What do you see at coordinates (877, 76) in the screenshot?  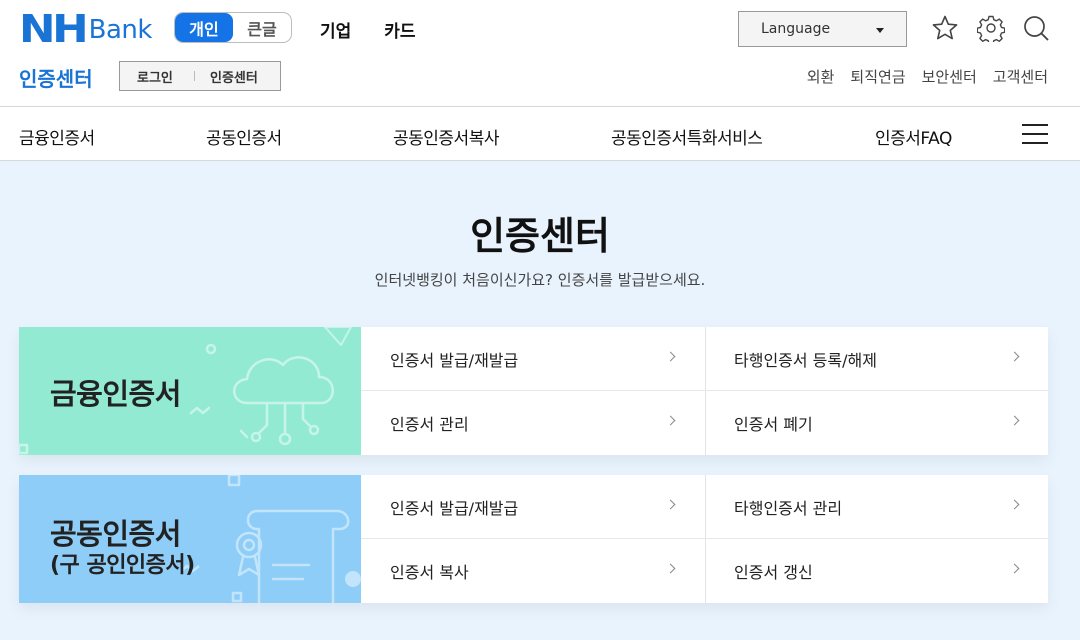 I see `util-link-pension: 퇴직연금` at bounding box center [877, 76].